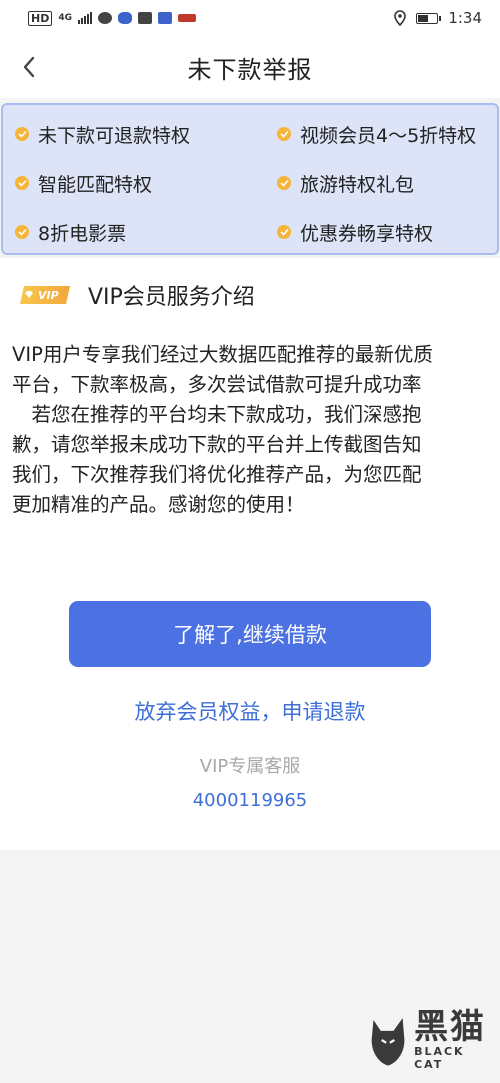 The width and height of the screenshot is (500, 1083). I want to click on request-refund-link: 放弃会员权益，申请退款, so click(250, 711).